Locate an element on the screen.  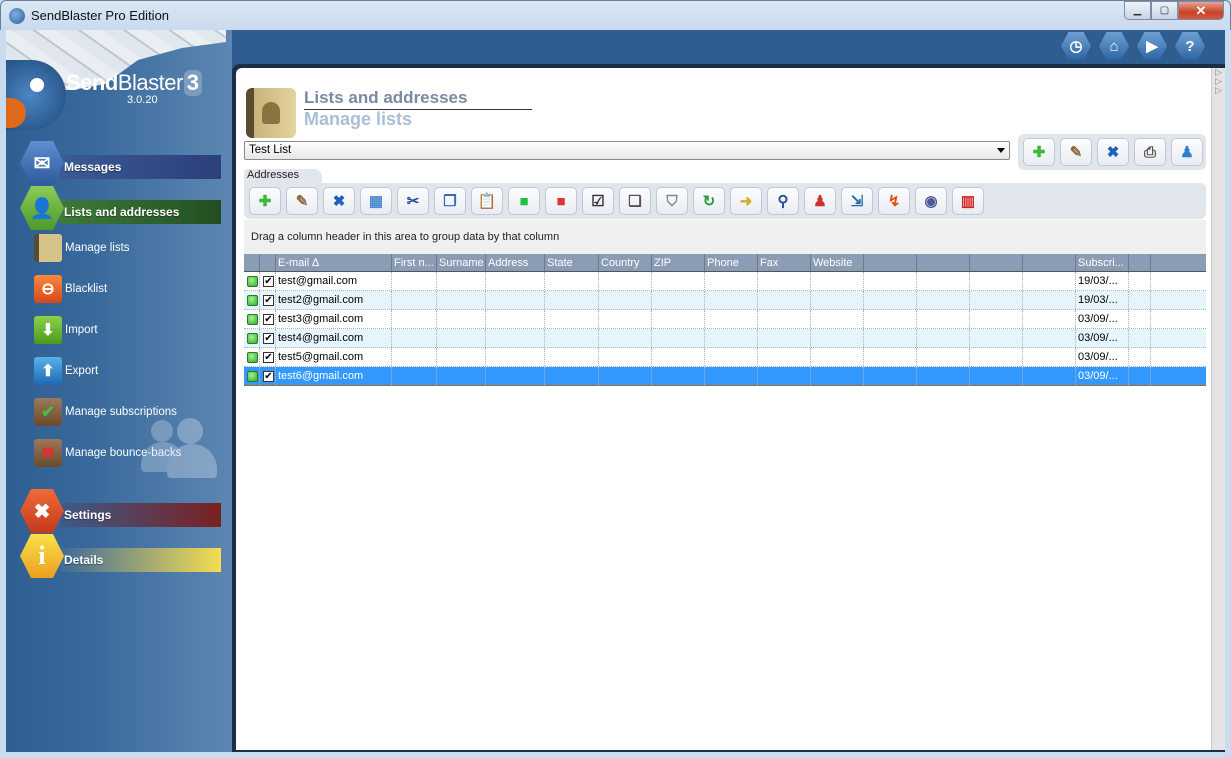
nav-section-lists: 👤 Lists and addresses is located at coordinates (120, 208).